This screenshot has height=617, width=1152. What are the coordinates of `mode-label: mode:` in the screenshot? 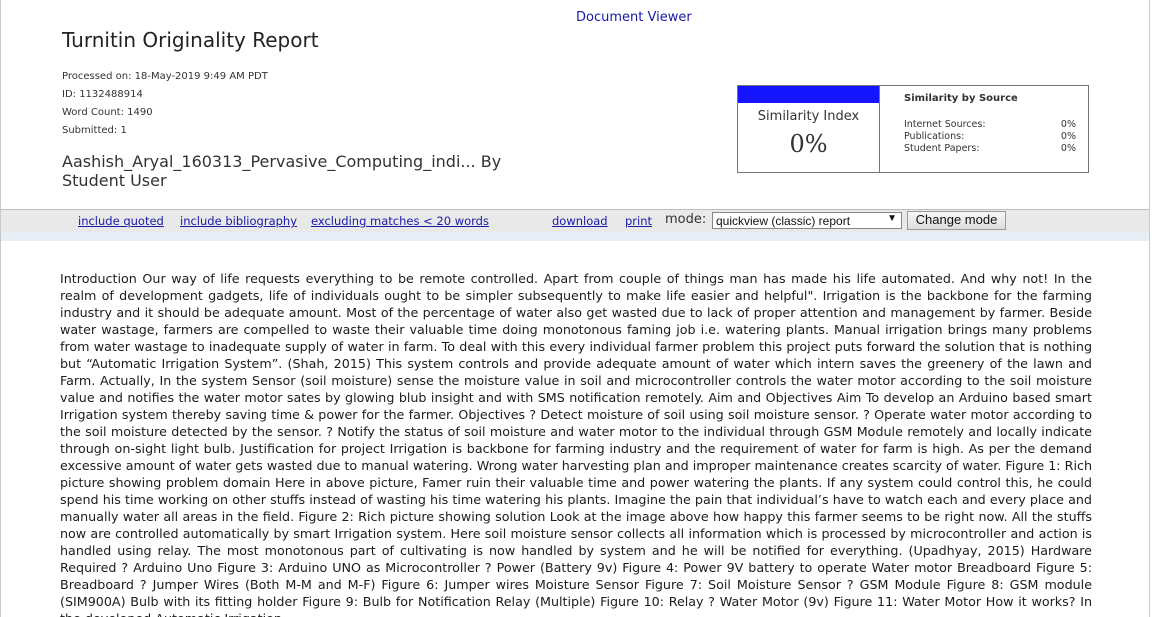 It's located at (686, 219).